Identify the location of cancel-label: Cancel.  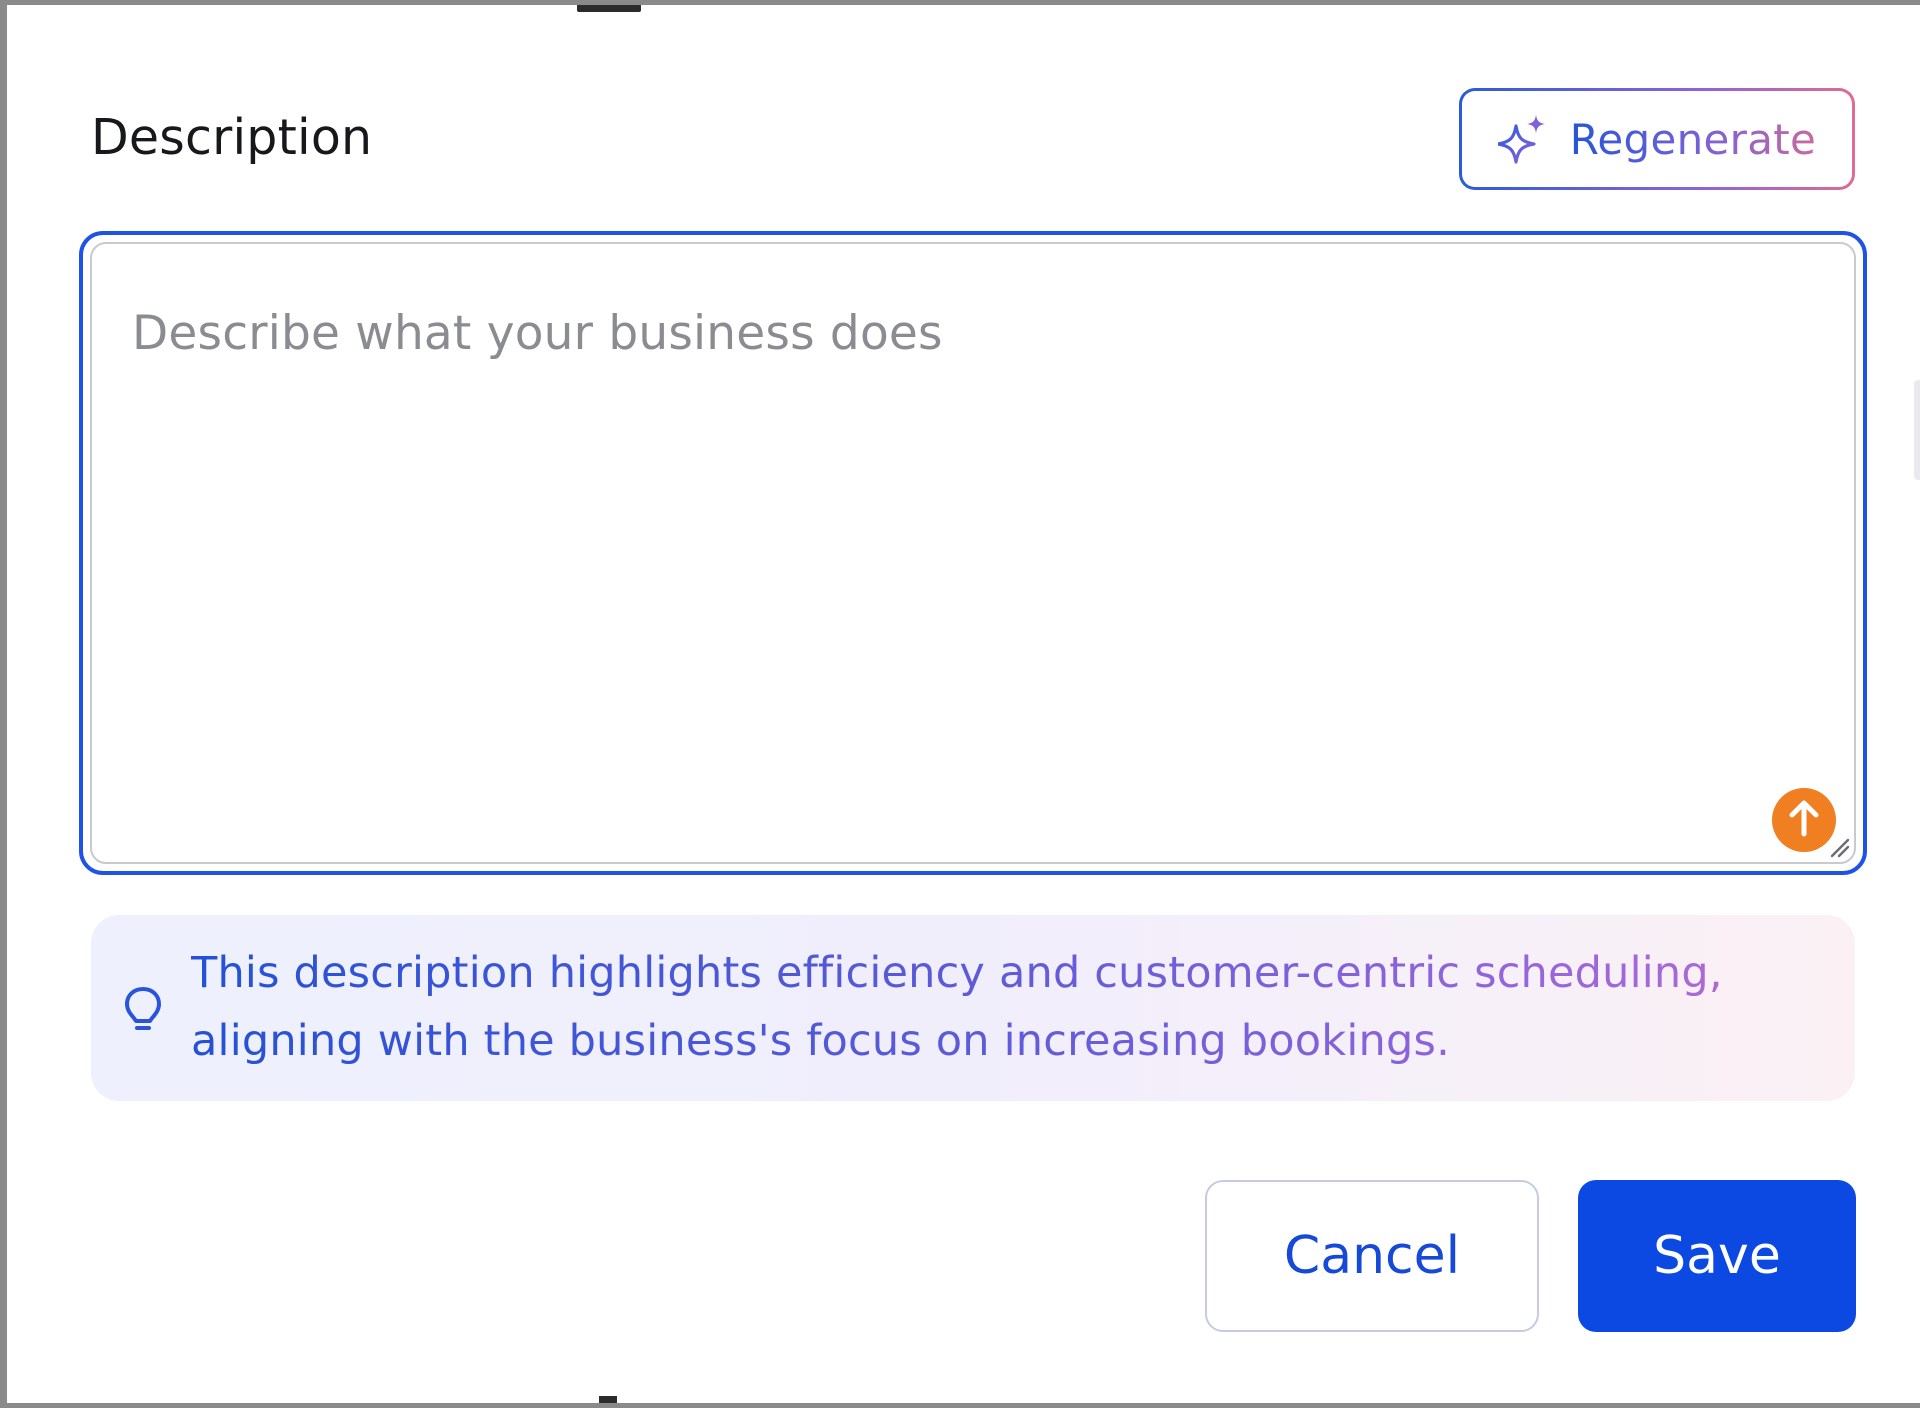
(1372, 1256).